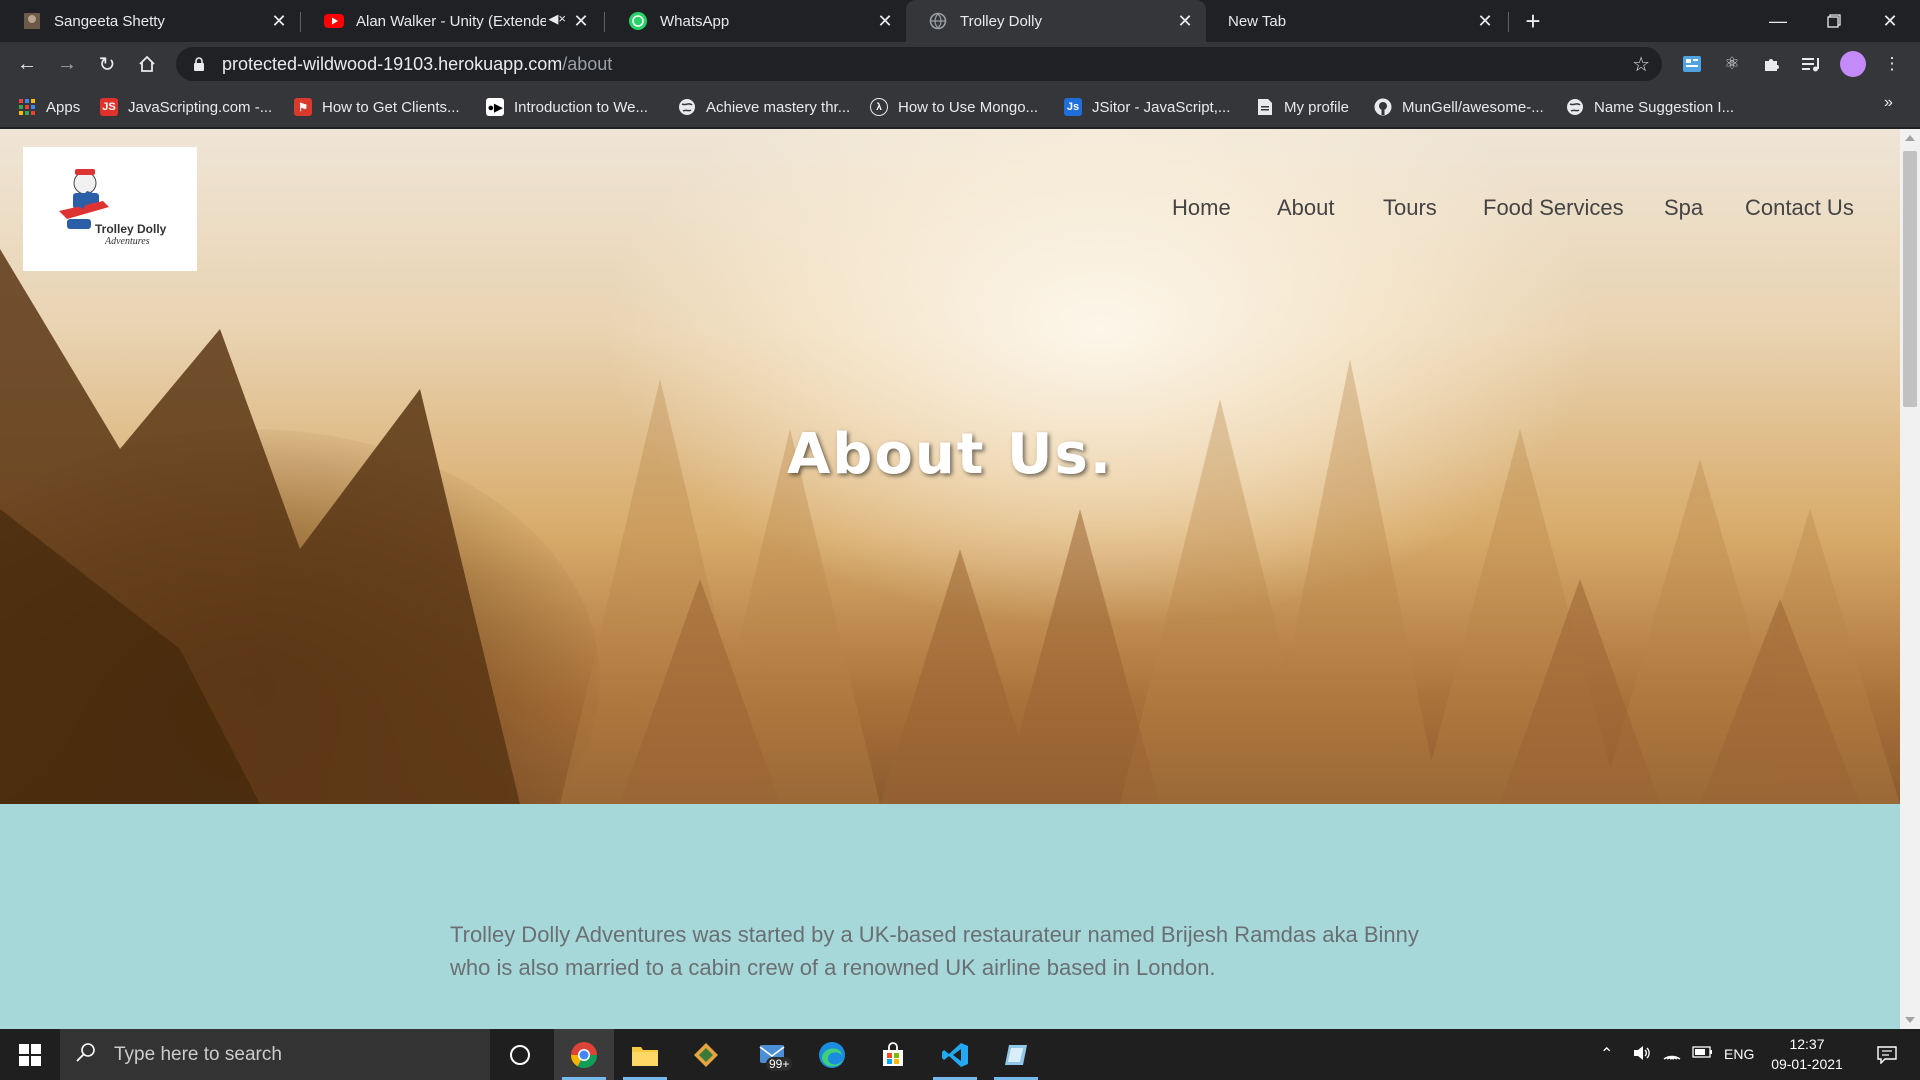  I want to click on bookmark-star-icon: ☆, so click(1641, 64).